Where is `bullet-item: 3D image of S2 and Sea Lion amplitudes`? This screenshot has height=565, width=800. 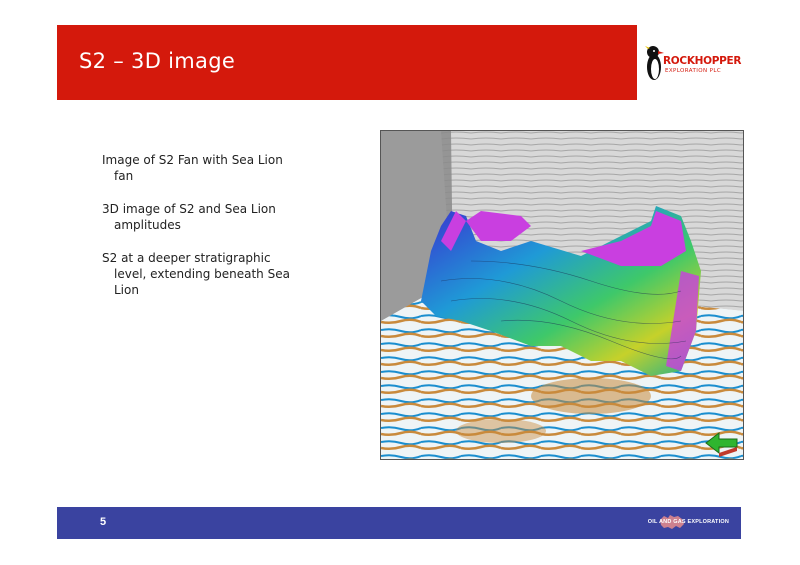
bullet-item: 3D image of S2 and Sea Lion amplitudes is located at coordinates (189, 217).